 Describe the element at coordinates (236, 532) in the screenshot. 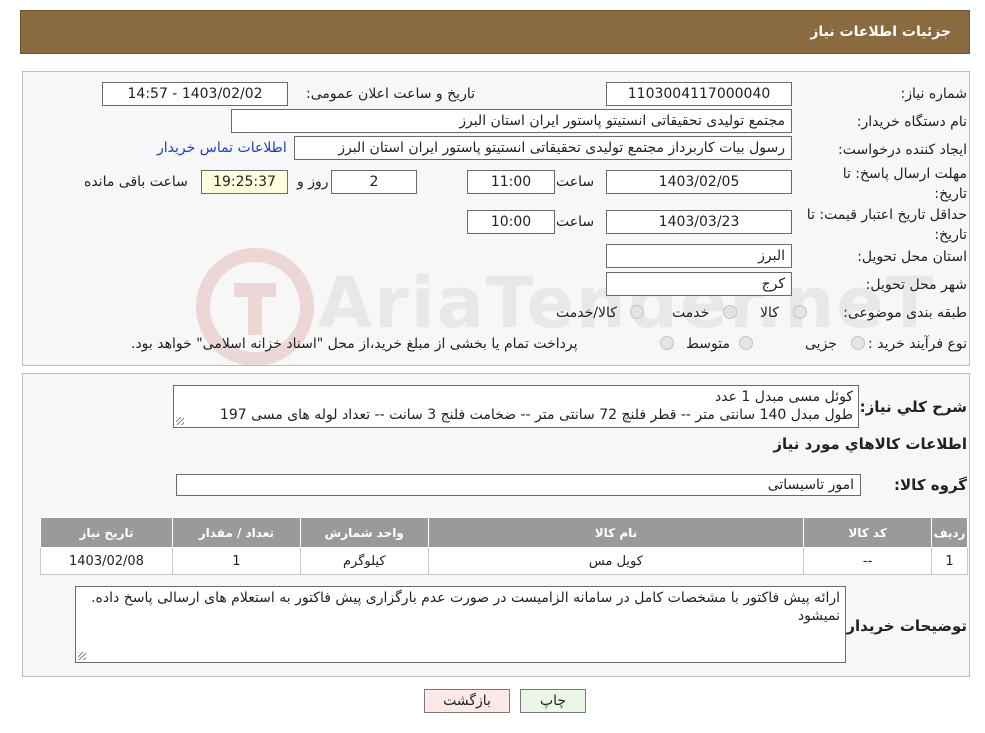

I see `col-quantity: تعداد / مقدار` at that location.